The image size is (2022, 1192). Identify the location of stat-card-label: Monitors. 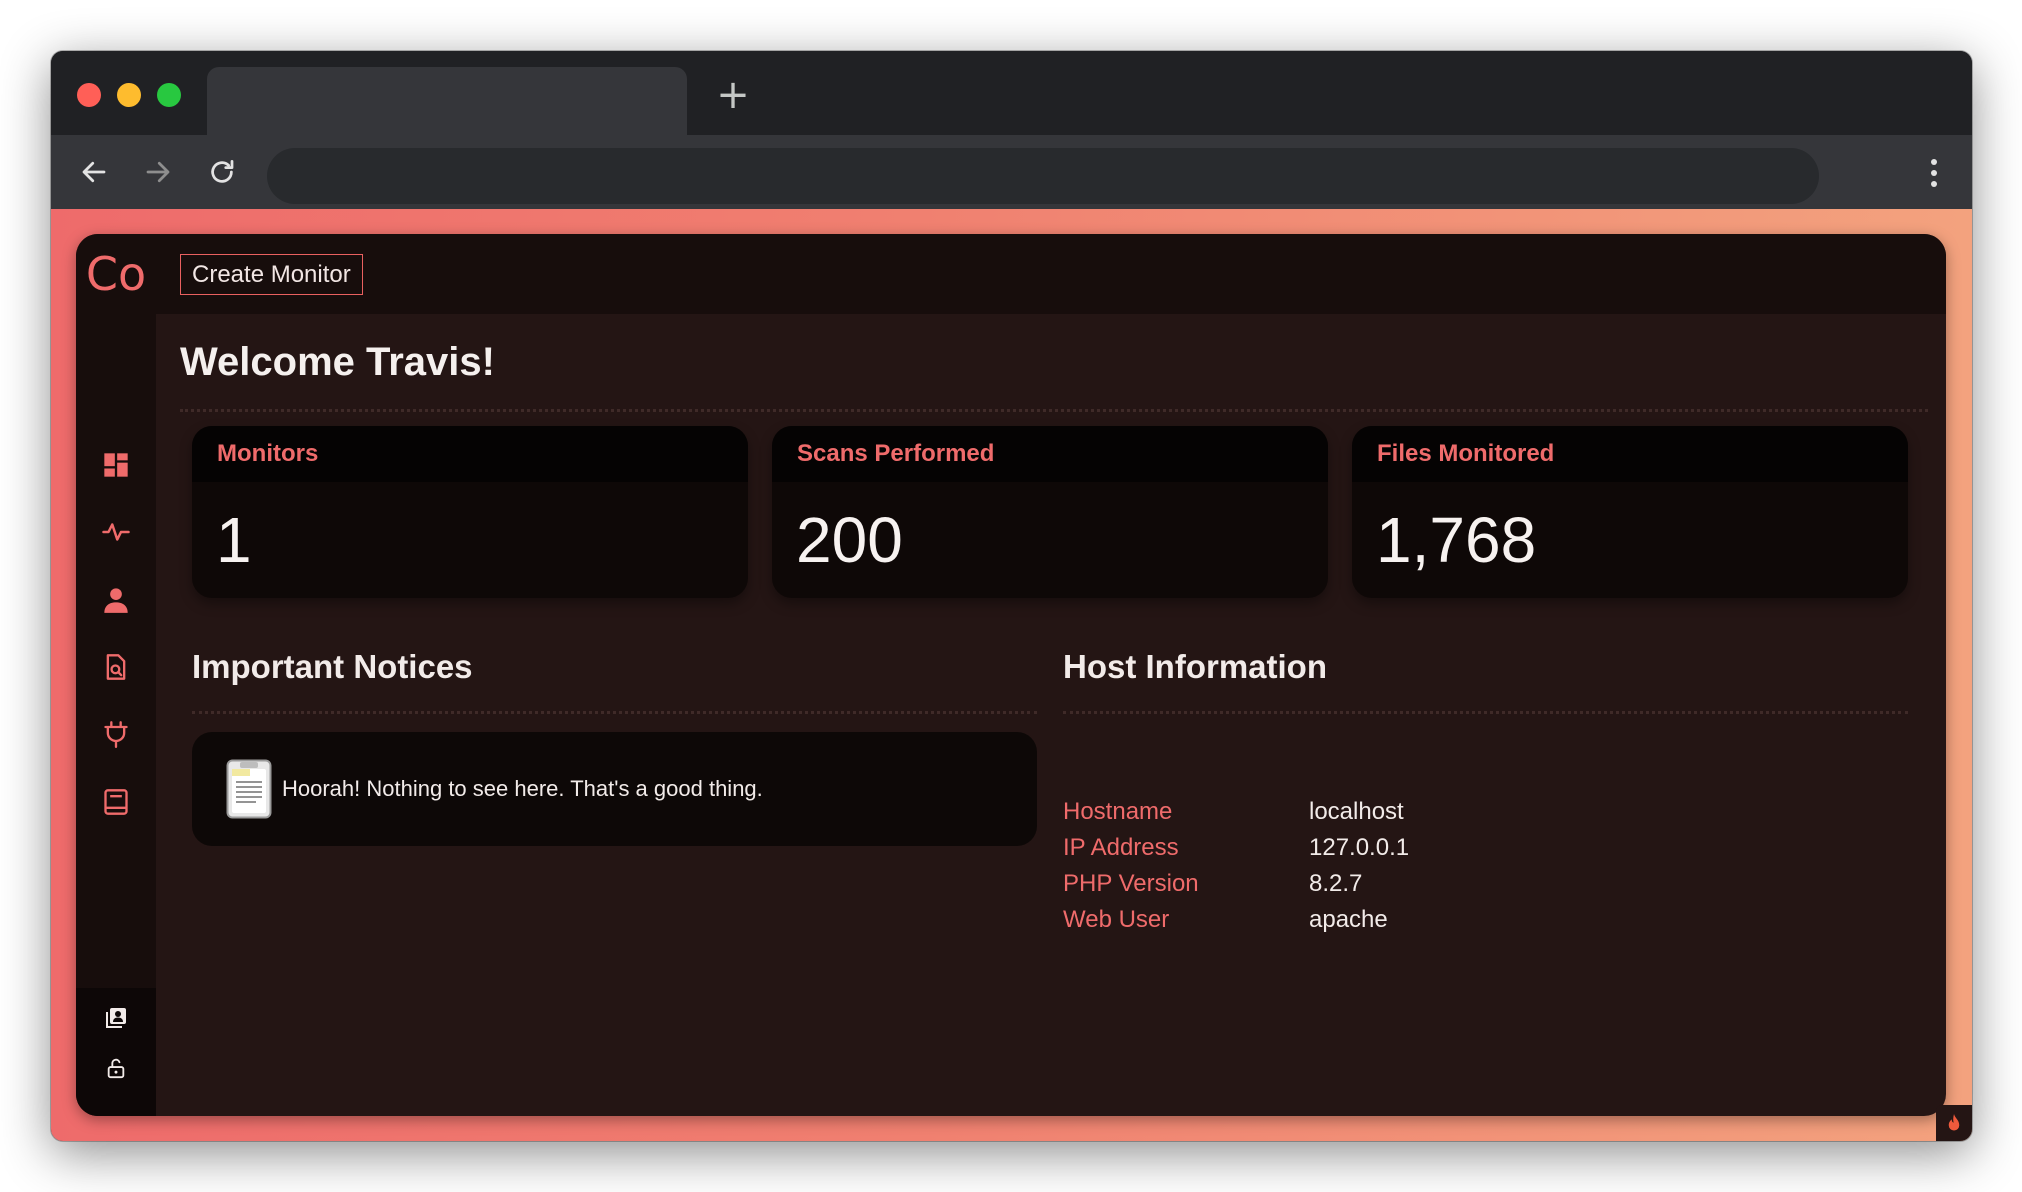
(470, 454).